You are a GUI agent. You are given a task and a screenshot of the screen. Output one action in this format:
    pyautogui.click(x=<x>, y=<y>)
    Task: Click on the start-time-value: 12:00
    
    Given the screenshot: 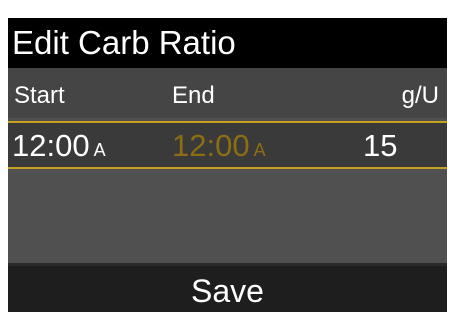 What is the action you would take?
    pyautogui.click(x=51, y=145)
    